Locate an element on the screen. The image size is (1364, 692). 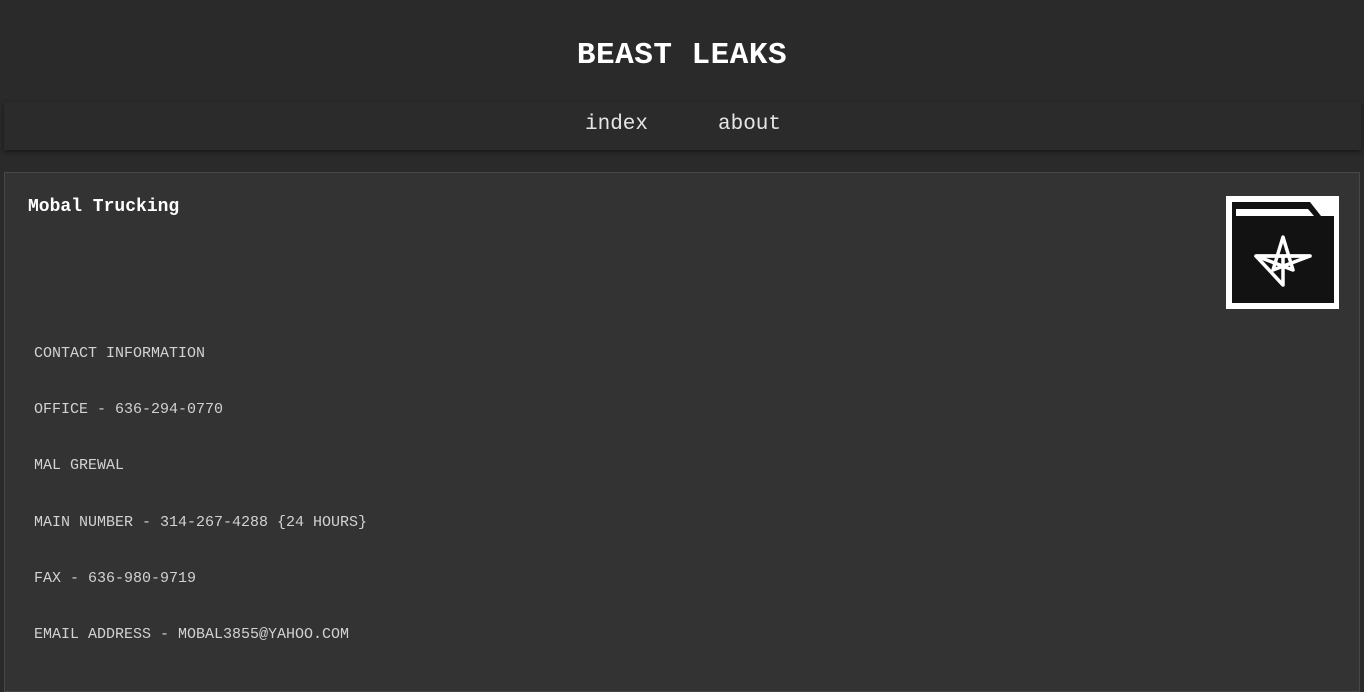
nav-link-index: index is located at coordinates (616, 124).